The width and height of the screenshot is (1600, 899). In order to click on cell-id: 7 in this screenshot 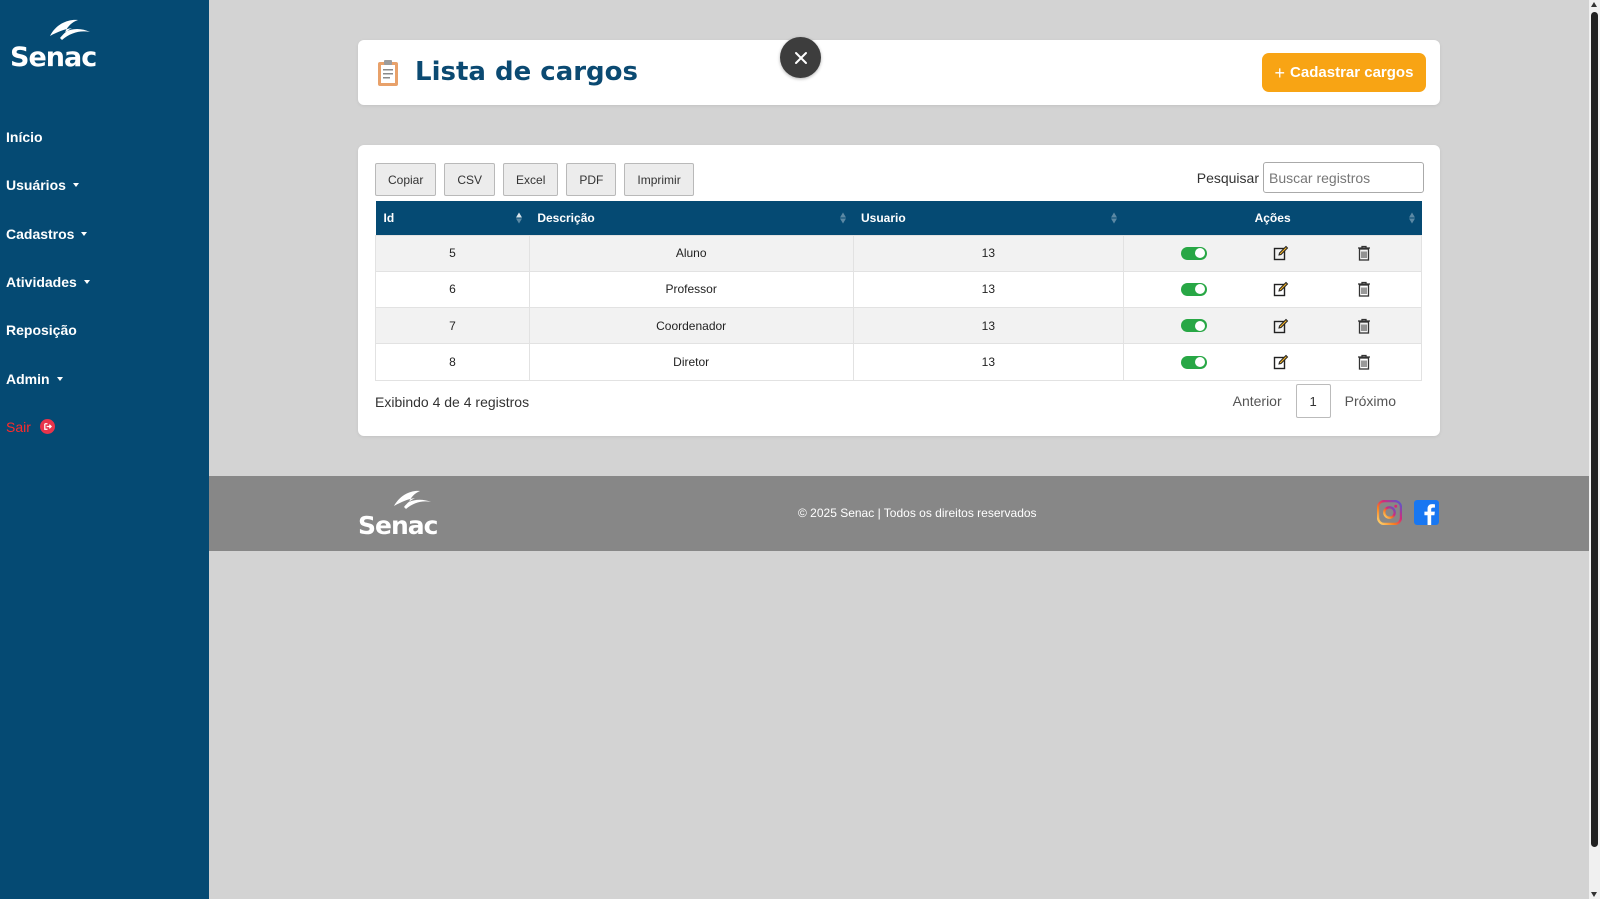, I will do `click(452, 326)`.